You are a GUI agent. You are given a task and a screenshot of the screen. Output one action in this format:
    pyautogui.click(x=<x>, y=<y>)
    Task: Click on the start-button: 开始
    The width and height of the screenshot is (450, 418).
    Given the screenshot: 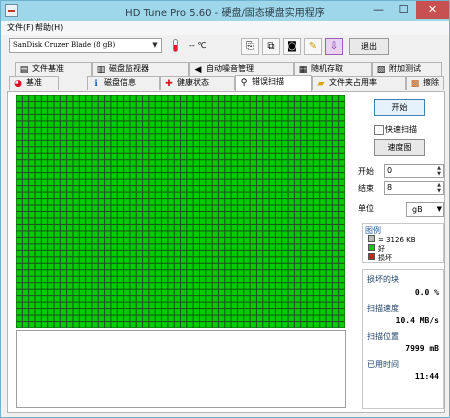 What is the action you would take?
    pyautogui.click(x=399, y=107)
    